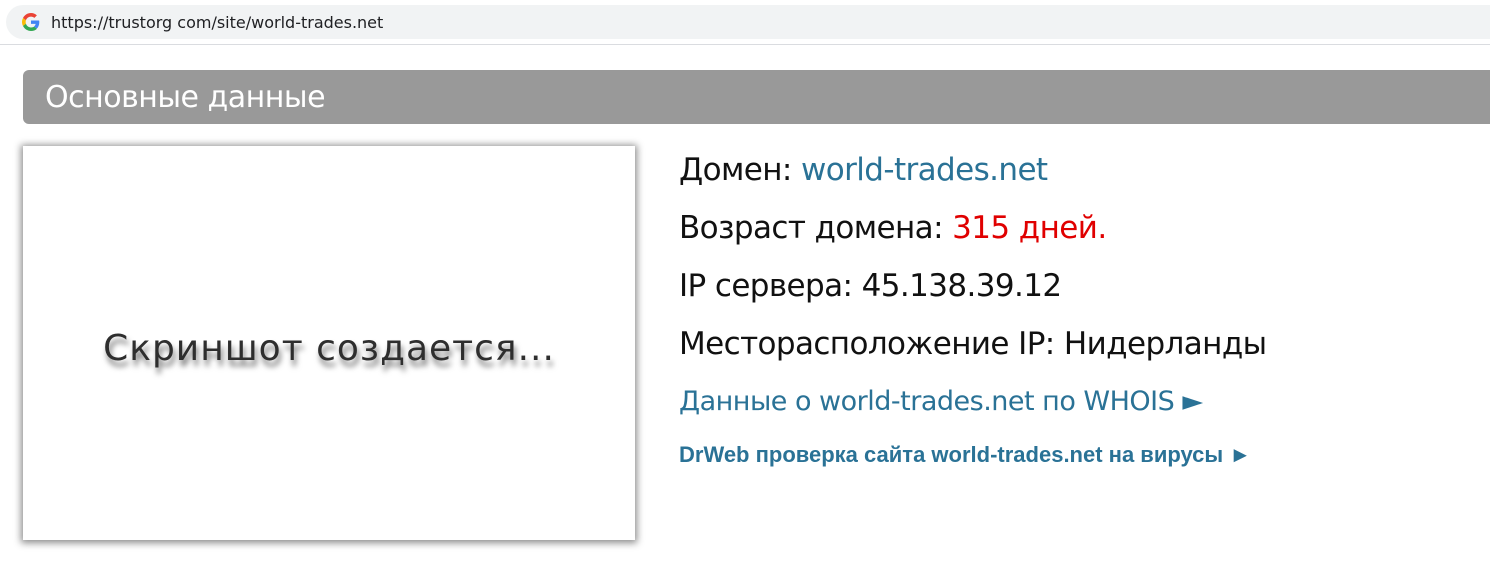 This screenshot has width=1490, height=585. I want to click on ip-location-label: Месторасположение IP:, so click(871, 344).